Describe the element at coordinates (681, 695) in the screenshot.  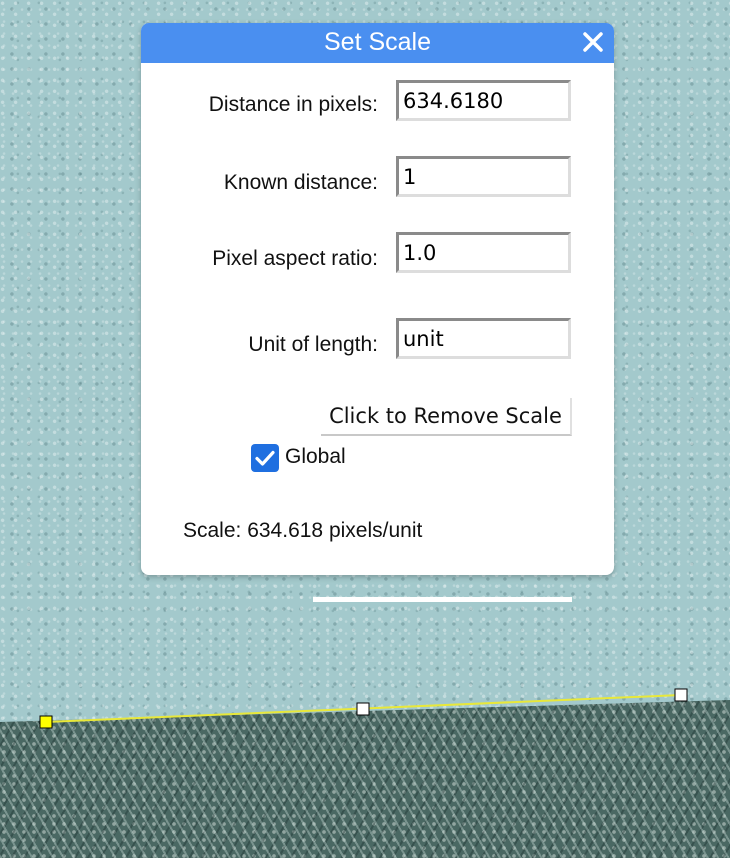
I see `line-end-handle` at that location.